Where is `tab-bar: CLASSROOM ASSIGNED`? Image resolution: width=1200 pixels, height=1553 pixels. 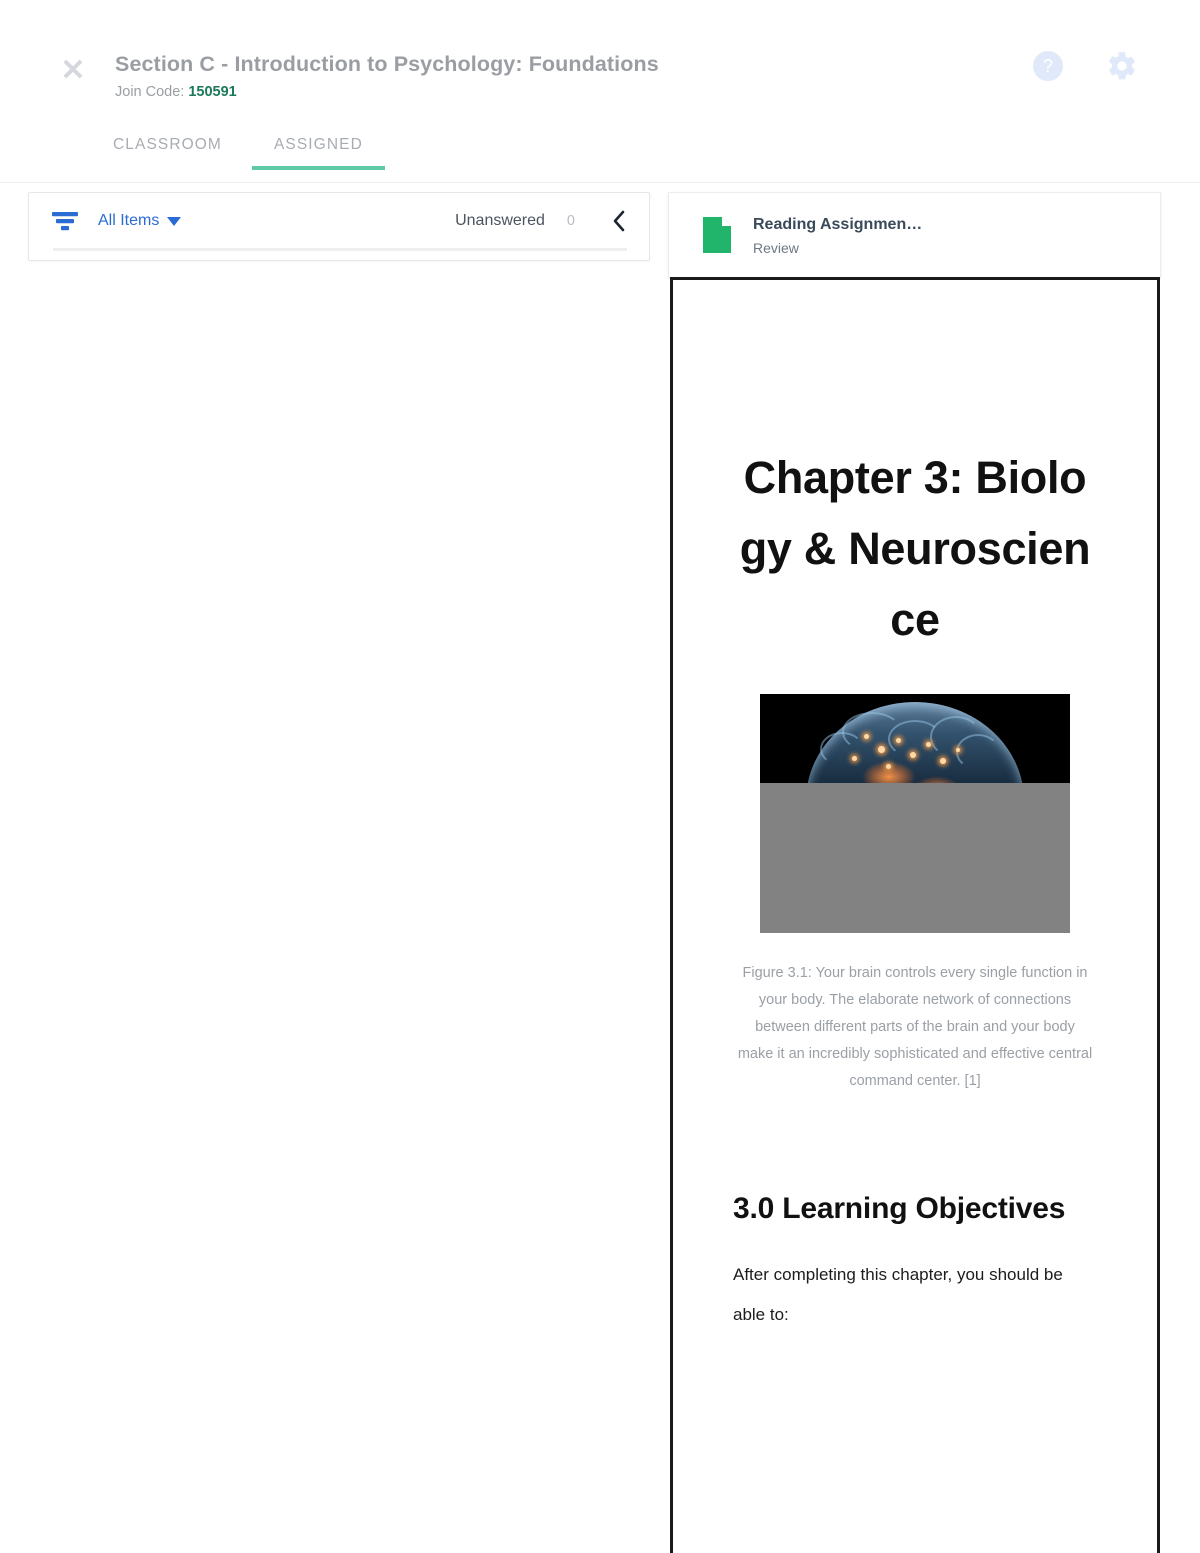
tab-bar: CLASSROOM ASSIGNED is located at coordinates (249, 153).